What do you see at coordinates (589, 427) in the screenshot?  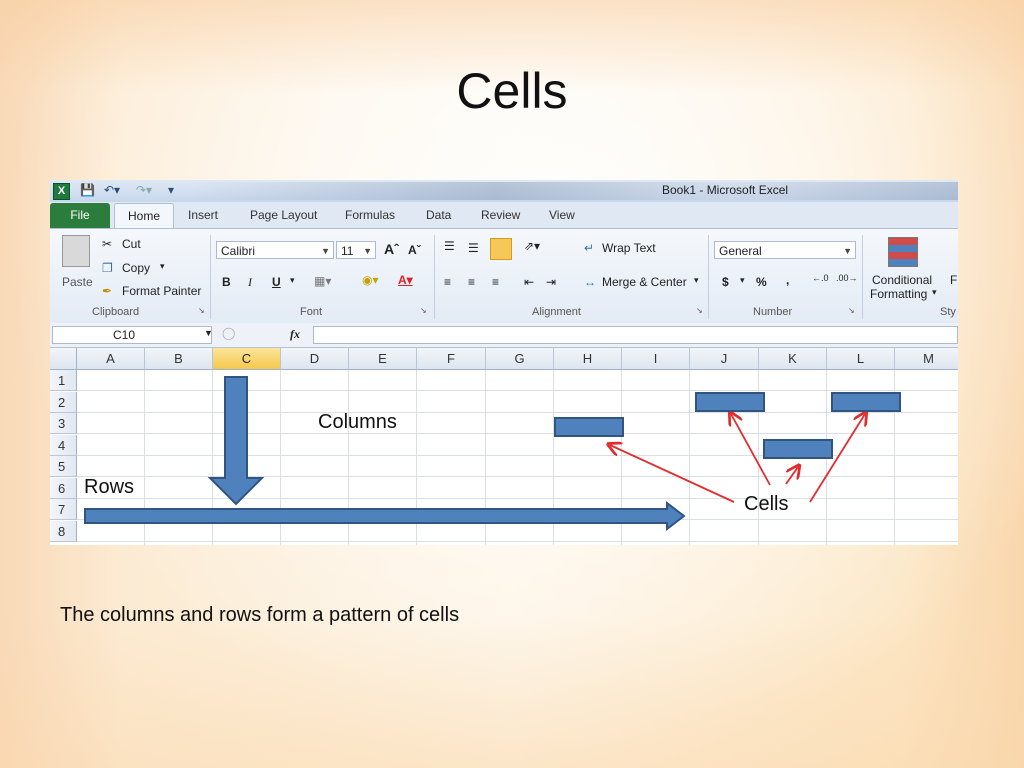 I see `highlighted-cell-h3` at bounding box center [589, 427].